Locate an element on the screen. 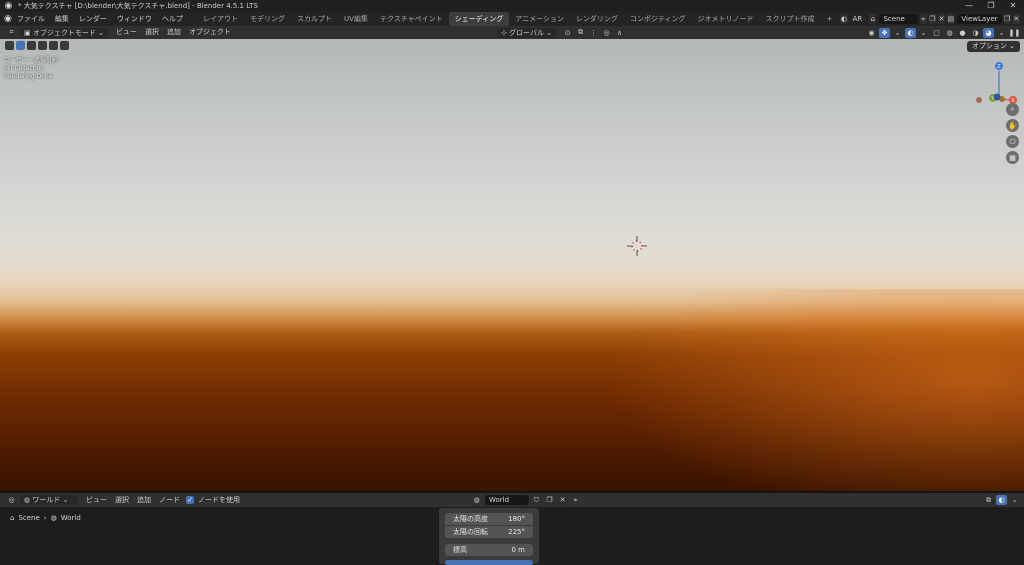 The image size is (1024, 565). select-subtract-icon is located at coordinates (42, 45).